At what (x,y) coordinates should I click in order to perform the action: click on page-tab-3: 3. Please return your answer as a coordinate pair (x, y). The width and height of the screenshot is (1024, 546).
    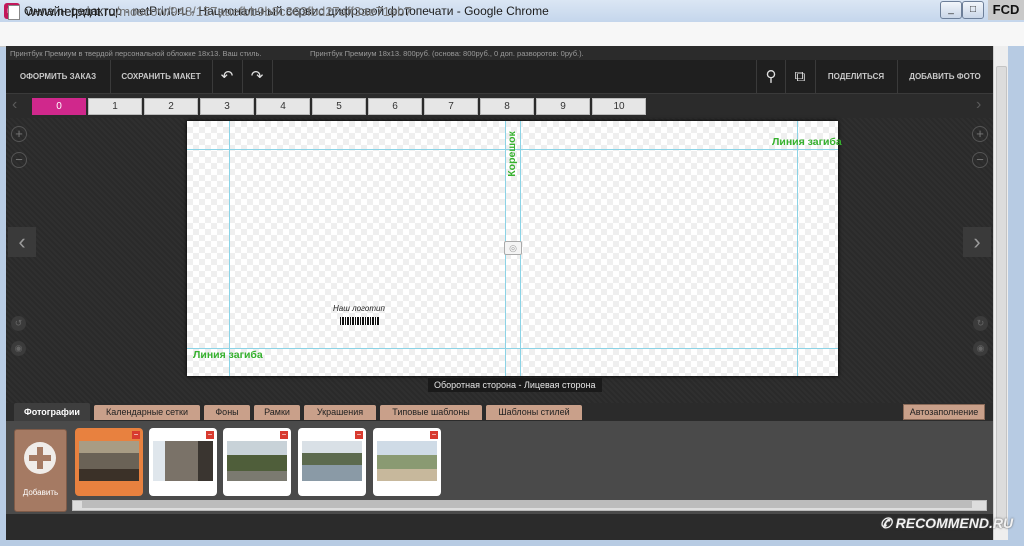
    Looking at the image, I should click on (227, 106).